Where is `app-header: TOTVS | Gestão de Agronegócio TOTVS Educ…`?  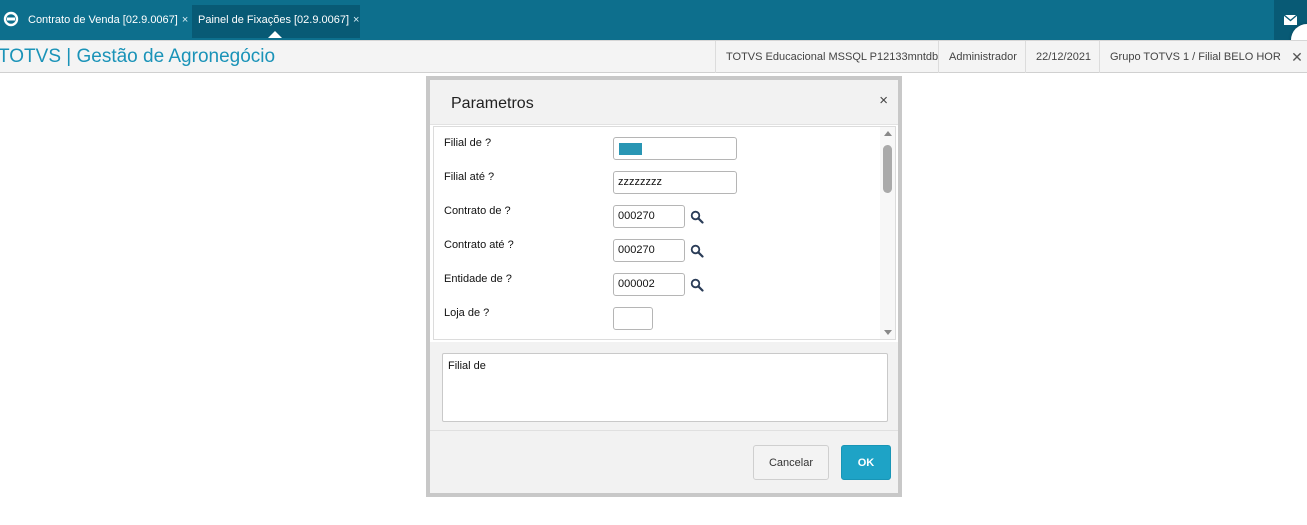 app-header: TOTVS | Gestão de Agronegócio TOTVS Educ… is located at coordinates (653, 56).